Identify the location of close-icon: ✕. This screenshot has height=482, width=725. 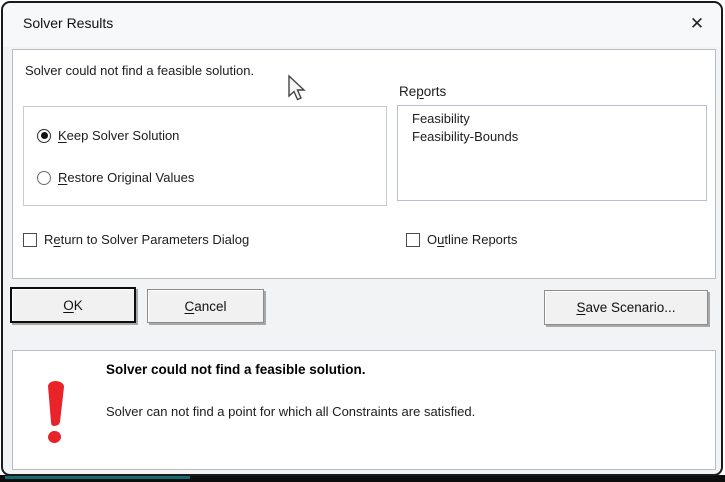
(697, 24).